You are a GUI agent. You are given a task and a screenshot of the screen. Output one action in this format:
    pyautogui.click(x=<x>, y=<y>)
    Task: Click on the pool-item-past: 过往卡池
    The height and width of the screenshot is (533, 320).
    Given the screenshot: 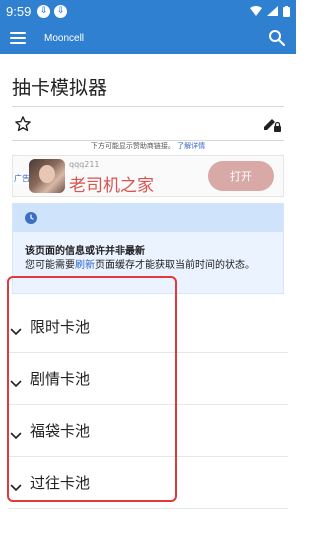 What is the action you would take?
    pyautogui.click(x=148, y=483)
    